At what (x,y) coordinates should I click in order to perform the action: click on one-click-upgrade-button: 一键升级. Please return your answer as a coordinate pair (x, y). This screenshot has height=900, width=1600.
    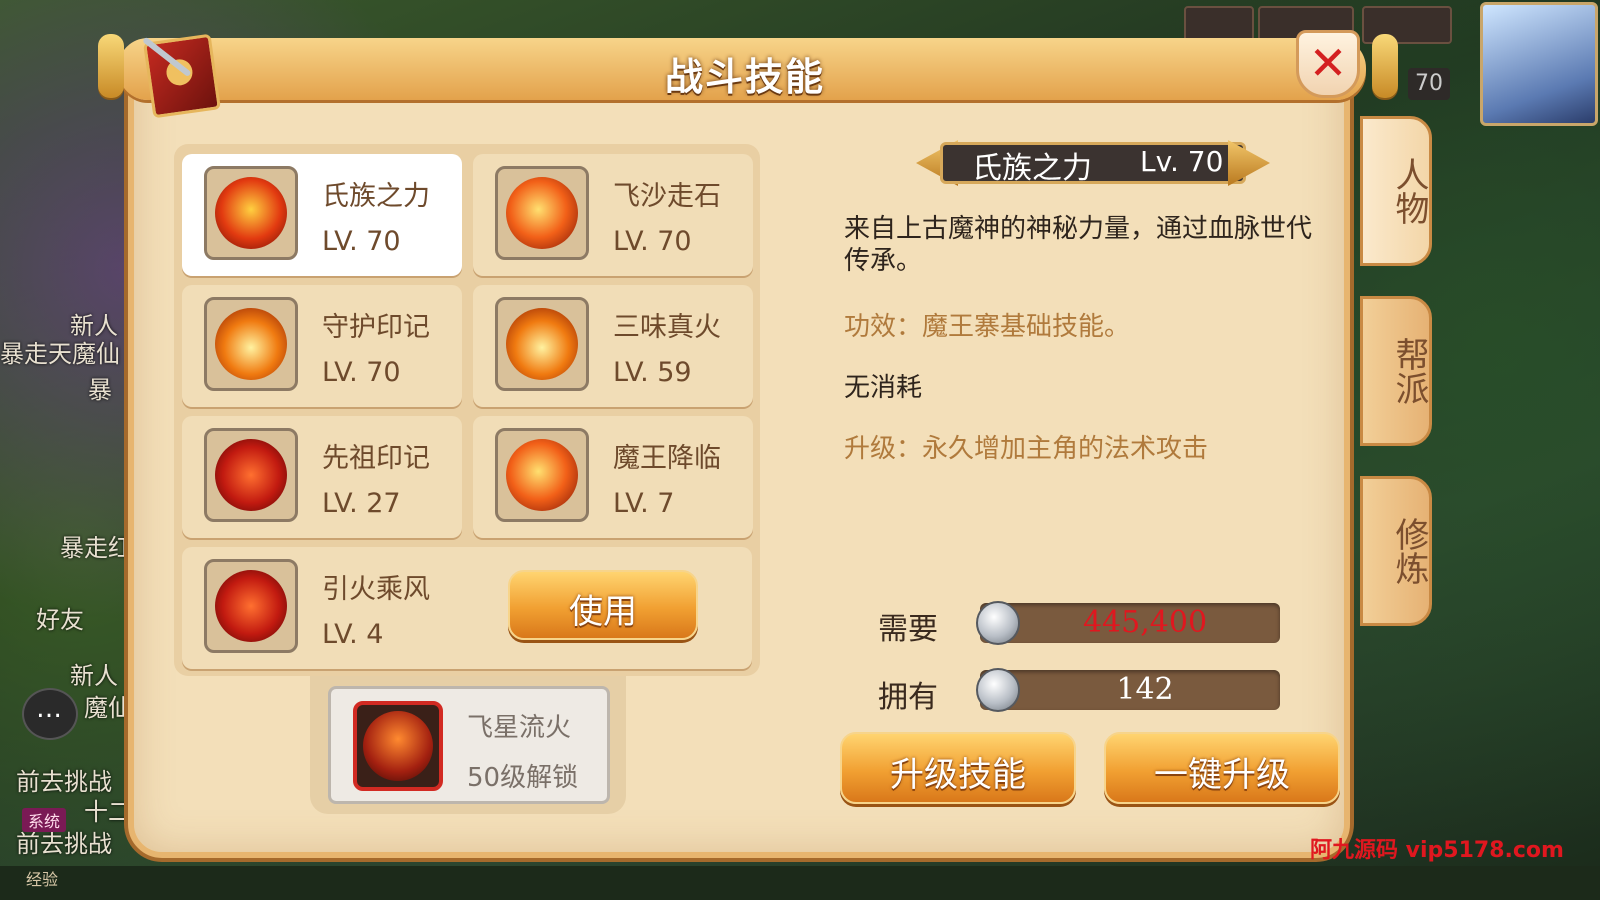
    Looking at the image, I should click on (1222, 768).